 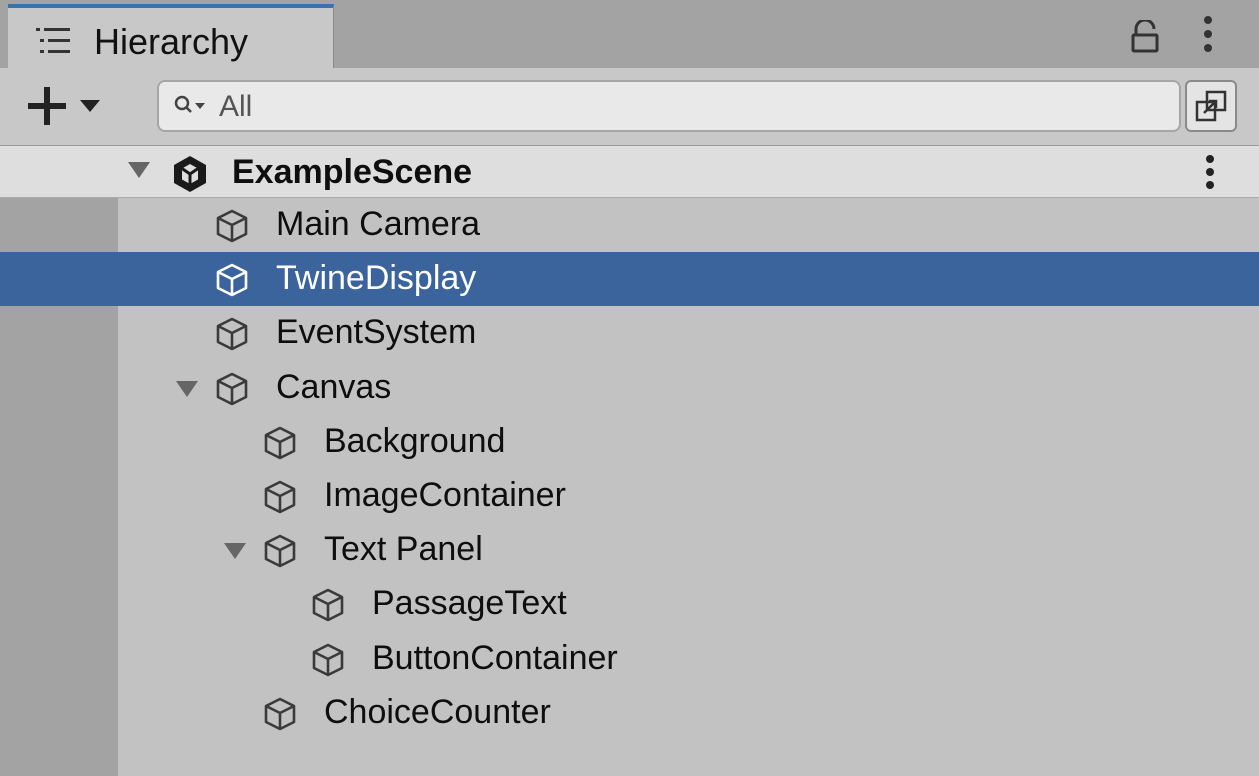 I want to click on hierarchy-item-label: Text Panel, so click(x=403, y=549).